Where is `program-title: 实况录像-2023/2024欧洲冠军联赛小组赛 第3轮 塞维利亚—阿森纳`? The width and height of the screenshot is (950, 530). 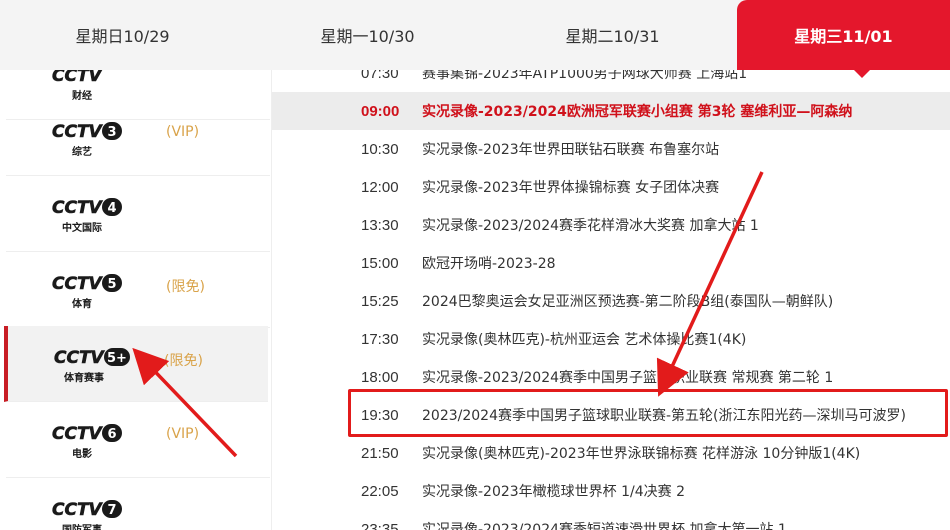 program-title: 实况录像-2023/2024欧洲冠军联赛小组赛 第3轮 塞维利亚—阿森纳 is located at coordinates (637, 112).